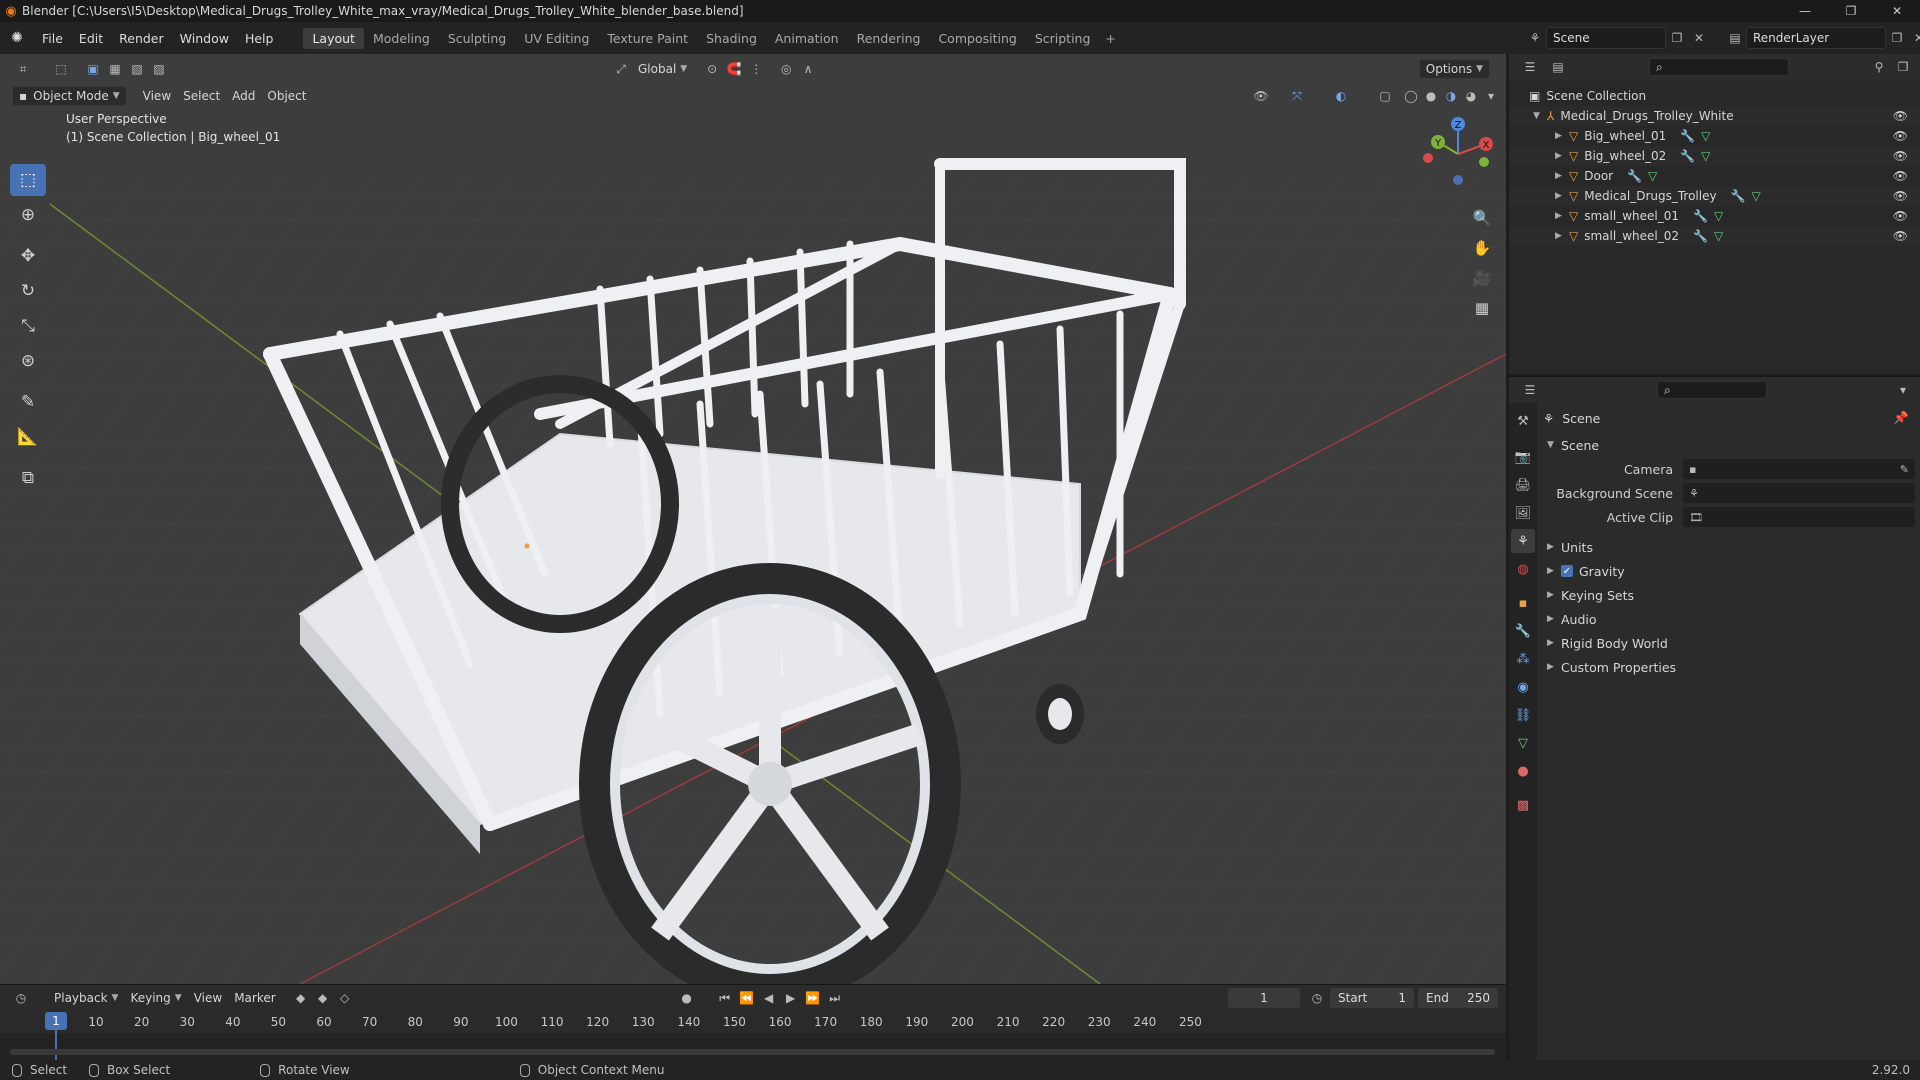 This screenshot has height=1080, width=1920. What do you see at coordinates (1719, 67) in the screenshot?
I see `outliner-search-input: ⌕` at bounding box center [1719, 67].